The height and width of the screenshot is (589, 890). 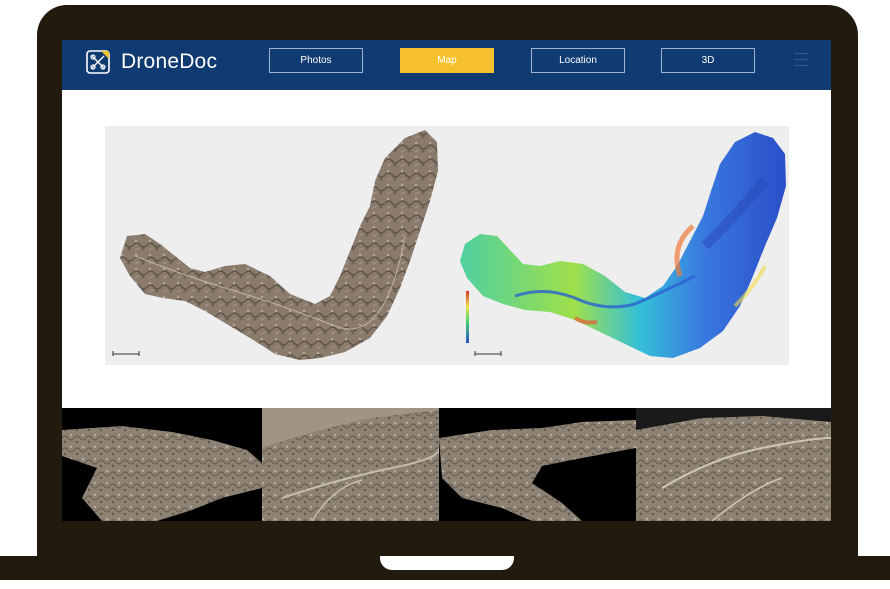 I want to click on elevation-legend, so click(x=467, y=317).